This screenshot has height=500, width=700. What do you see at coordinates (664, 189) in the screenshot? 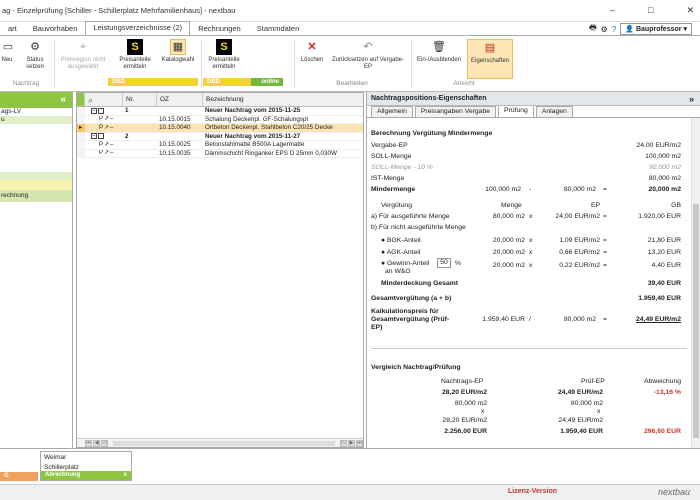
I see `mindermenge-c: 20,000 m2` at bounding box center [664, 189].